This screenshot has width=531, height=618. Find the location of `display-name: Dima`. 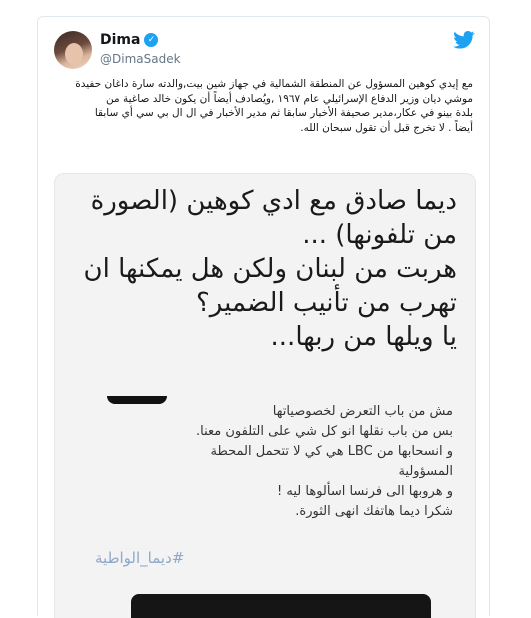

display-name: Dima is located at coordinates (120, 40).